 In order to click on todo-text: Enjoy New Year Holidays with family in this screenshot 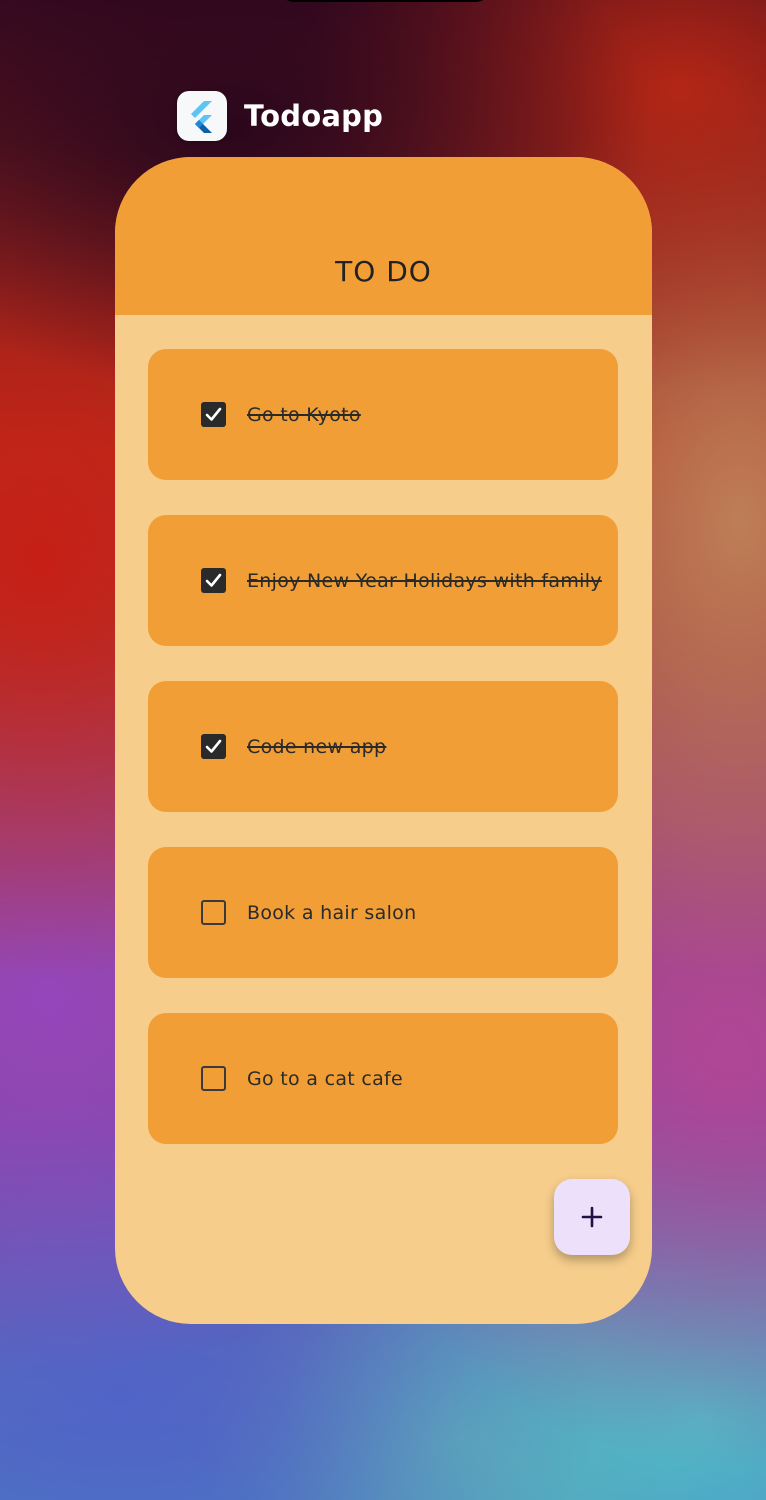, I will do `click(424, 580)`.